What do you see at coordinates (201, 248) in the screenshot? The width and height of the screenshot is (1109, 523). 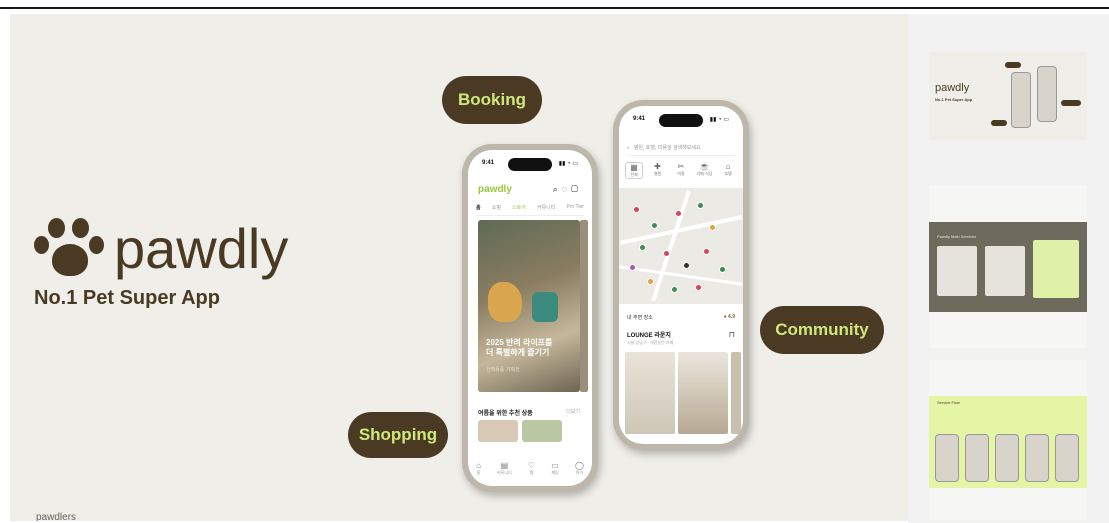 I see `brand-name: pawdly` at bounding box center [201, 248].